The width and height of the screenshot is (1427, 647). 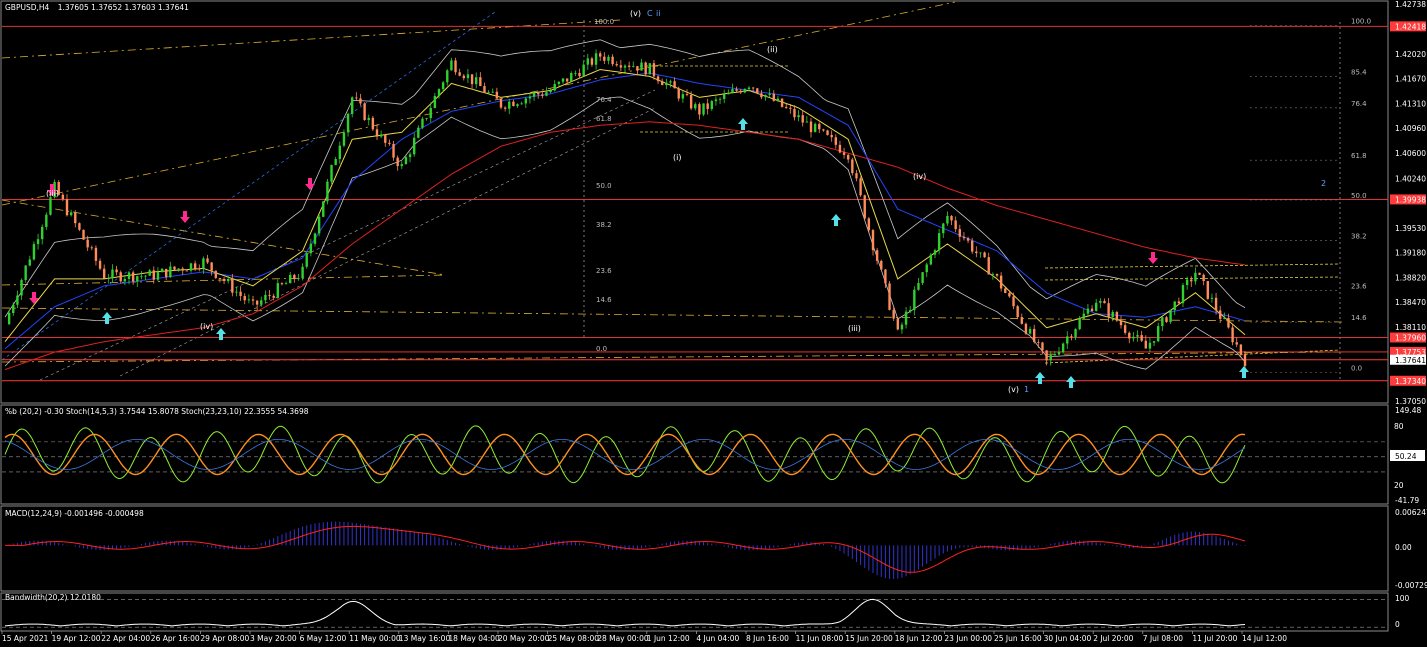 What do you see at coordinates (604, 300) in the screenshot?
I see `fib-label: 14.6` at bounding box center [604, 300].